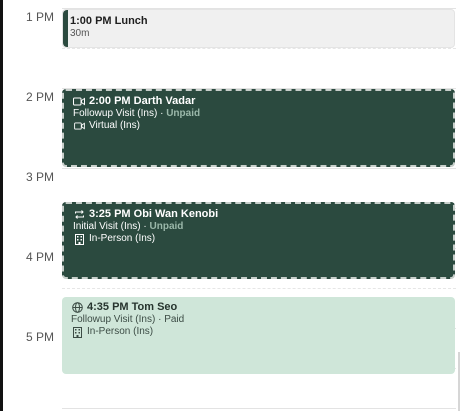 Image resolution: width=460 pixels, height=411 pixels. I want to click on event-visit-info: Followup Visit (Ins) · Unpaid, so click(259, 114).